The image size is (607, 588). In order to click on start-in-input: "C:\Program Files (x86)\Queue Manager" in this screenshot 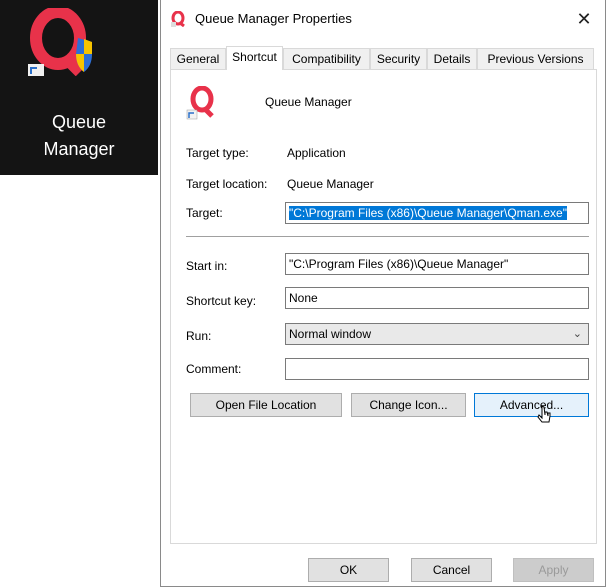, I will do `click(437, 264)`.